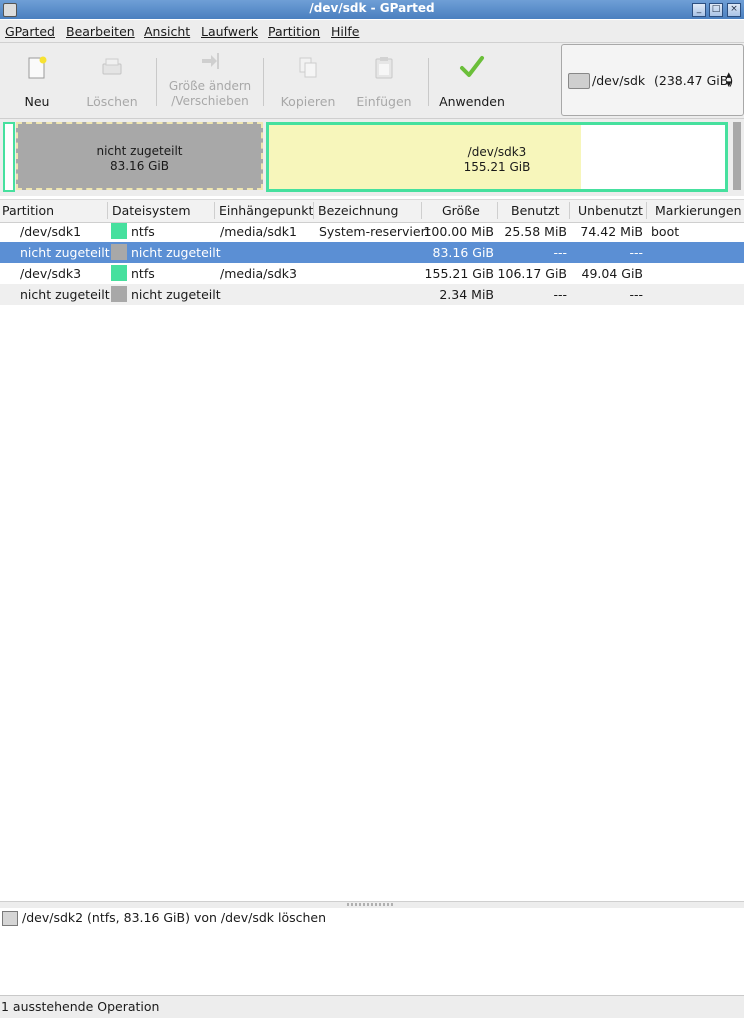  I want to click on delete-icon, so click(112, 66).